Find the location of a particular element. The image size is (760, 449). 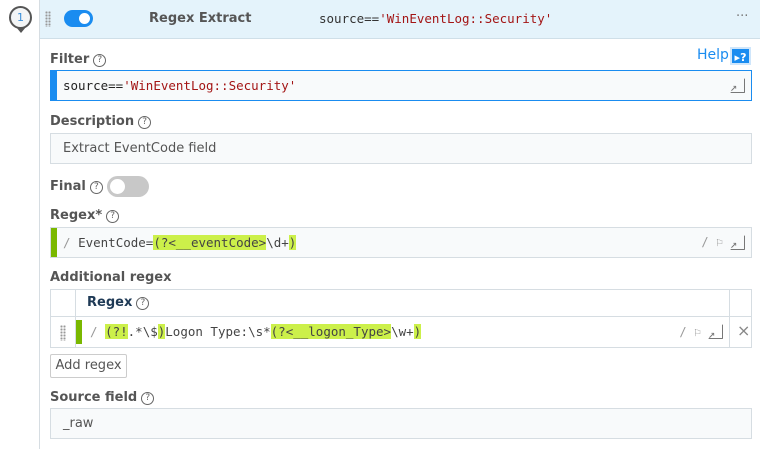

description-label: Description? is located at coordinates (101, 121).